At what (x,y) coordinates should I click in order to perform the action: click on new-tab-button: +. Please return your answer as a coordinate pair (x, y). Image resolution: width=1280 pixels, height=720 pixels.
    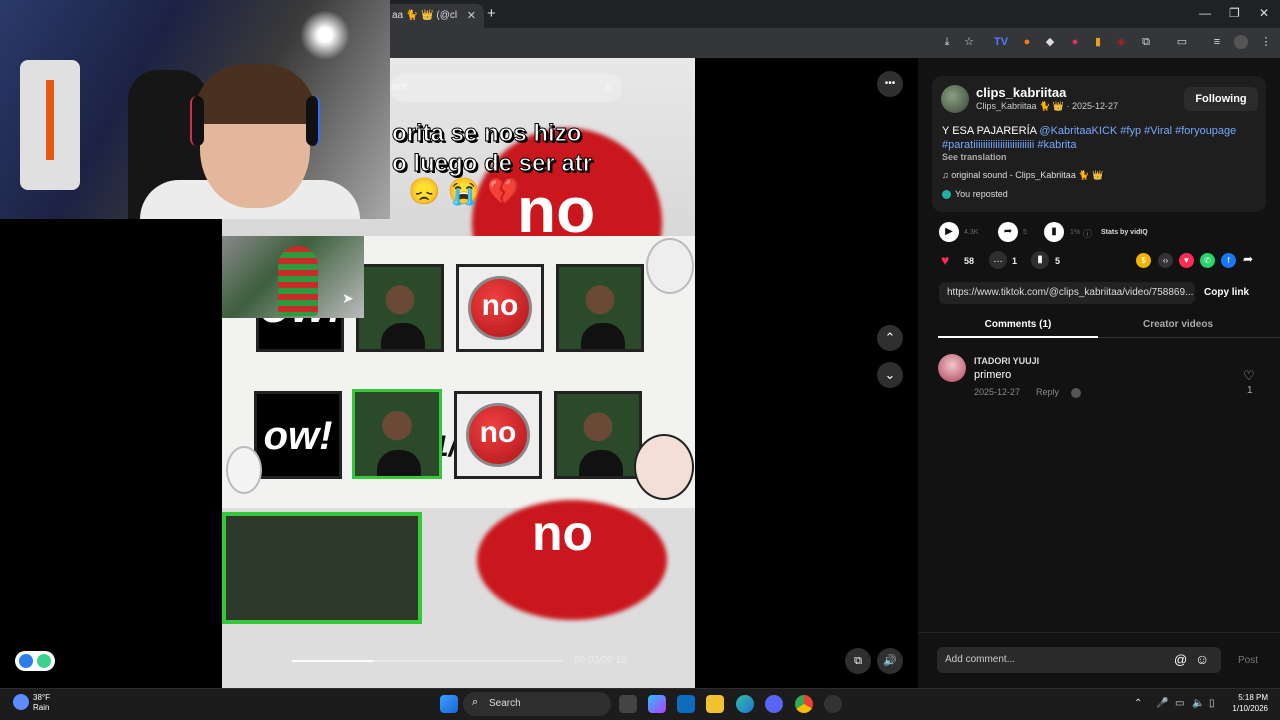
    Looking at the image, I should click on (491, 13).